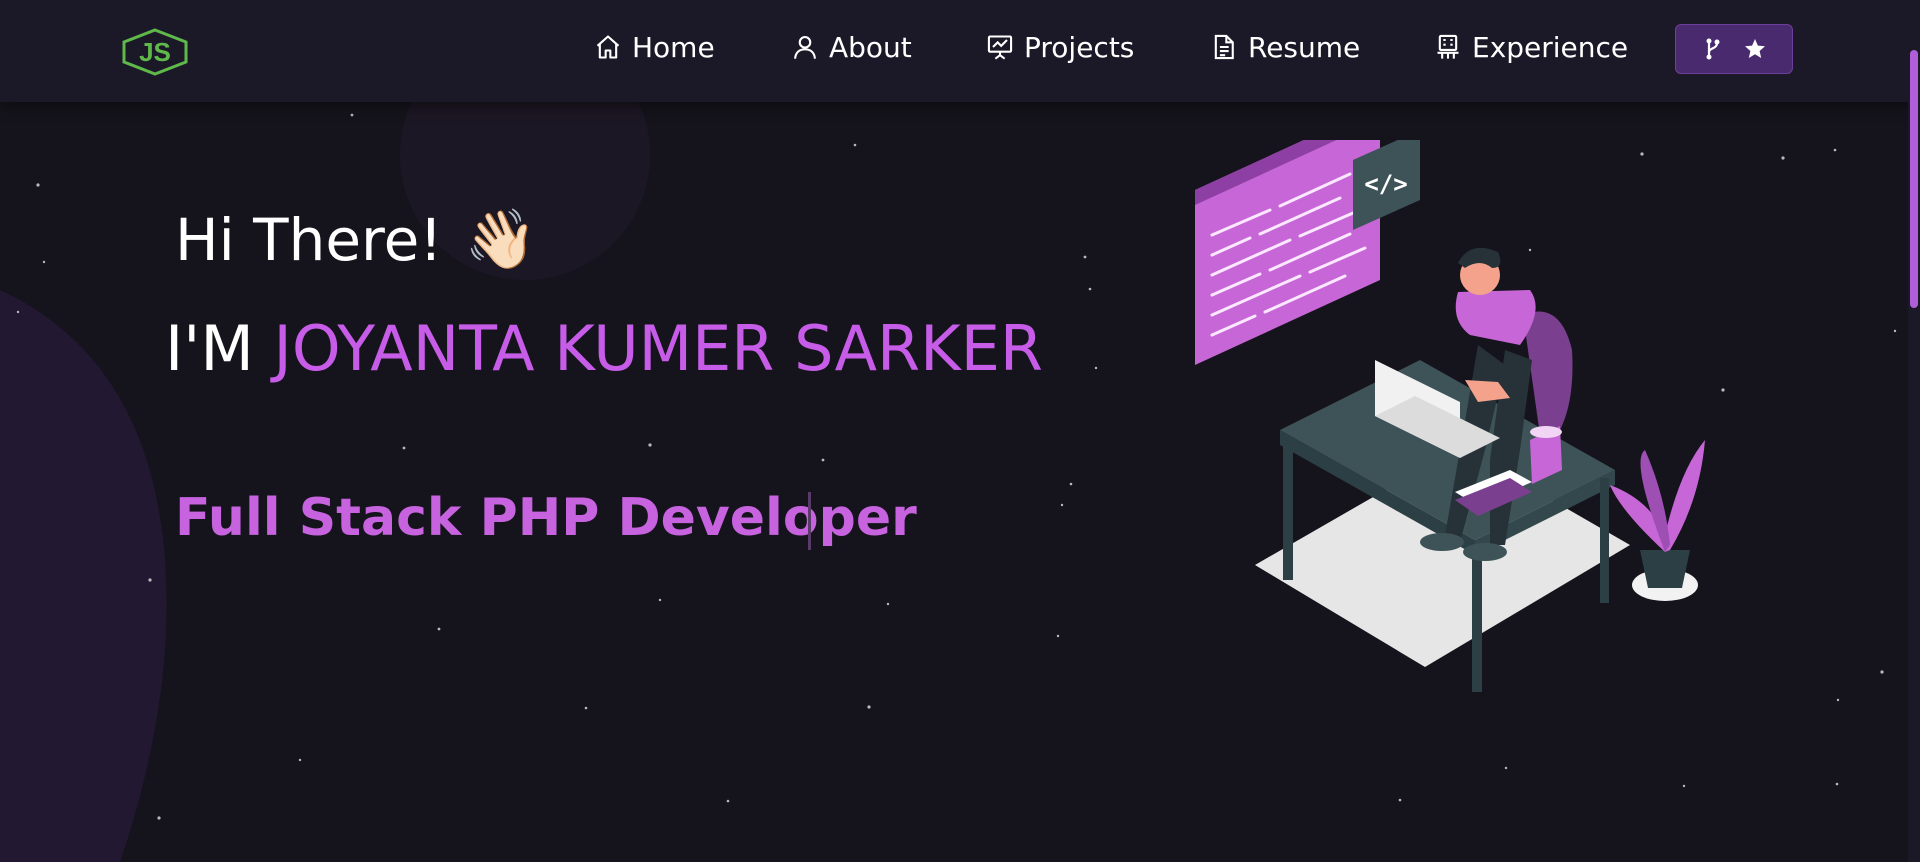 Image resolution: width=1920 pixels, height=862 pixels. I want to click on nav-home: Home, so click(654, 47).